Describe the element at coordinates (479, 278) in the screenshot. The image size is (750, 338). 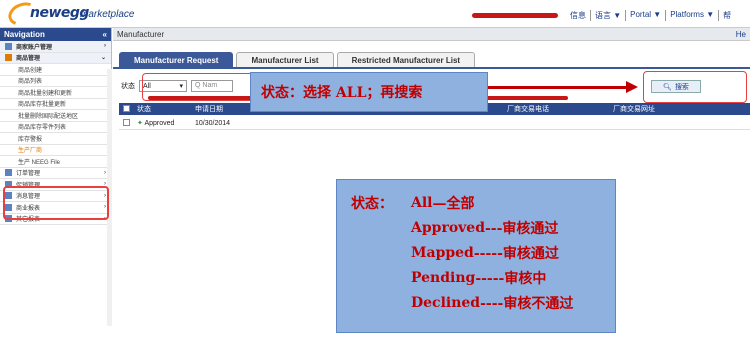
I see `legend-row: Pending -----审核中` at that location.